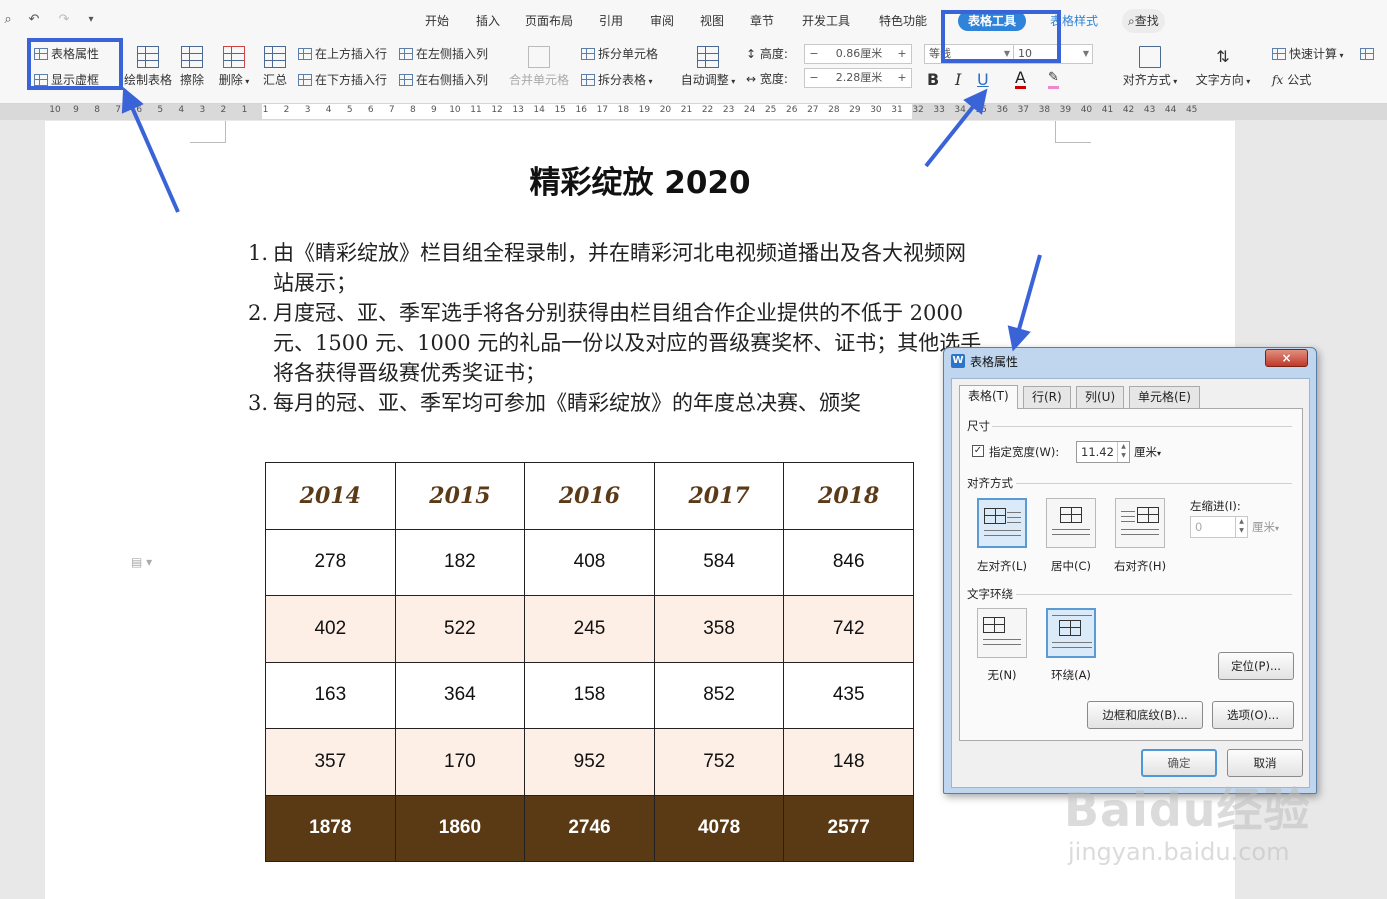  I want to click on tab-features: 特色功能, so click(903, 21).